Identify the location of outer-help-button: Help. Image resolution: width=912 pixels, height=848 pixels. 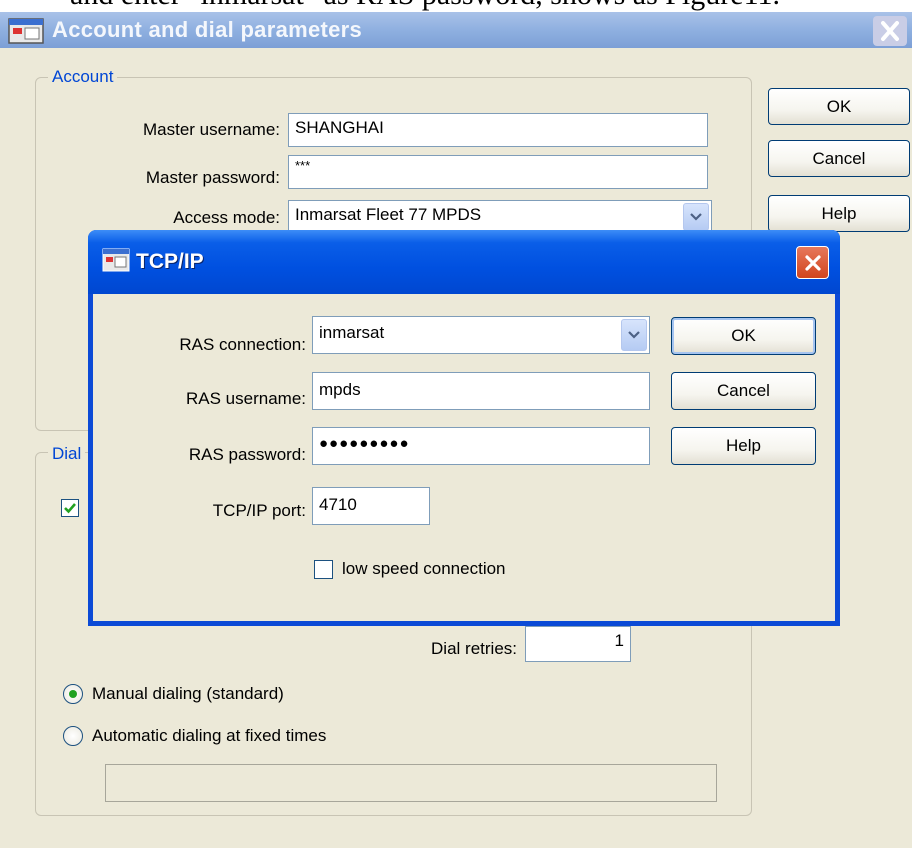
(839, 213).